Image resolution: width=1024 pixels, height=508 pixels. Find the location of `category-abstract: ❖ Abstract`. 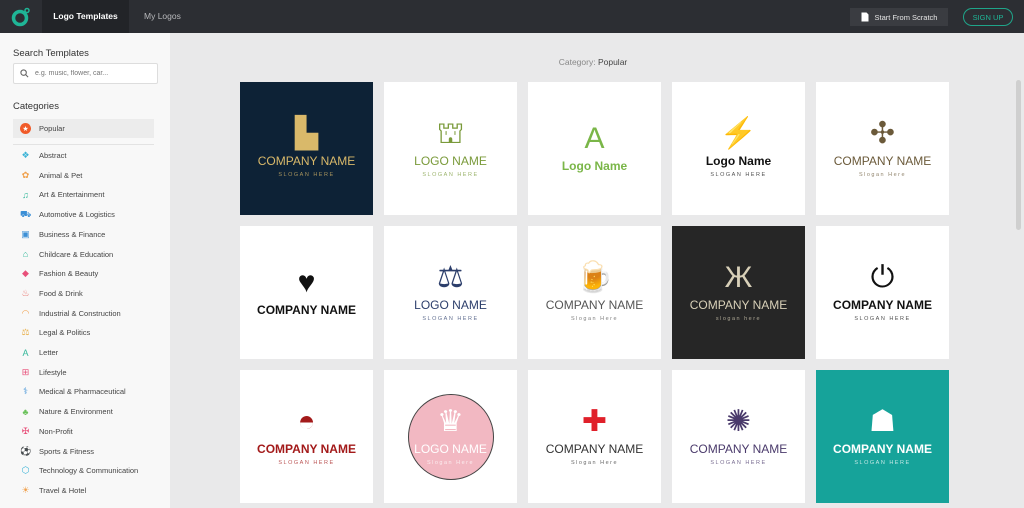

category-abstract: ❖ Abstract is located at coordinates (83, 155).